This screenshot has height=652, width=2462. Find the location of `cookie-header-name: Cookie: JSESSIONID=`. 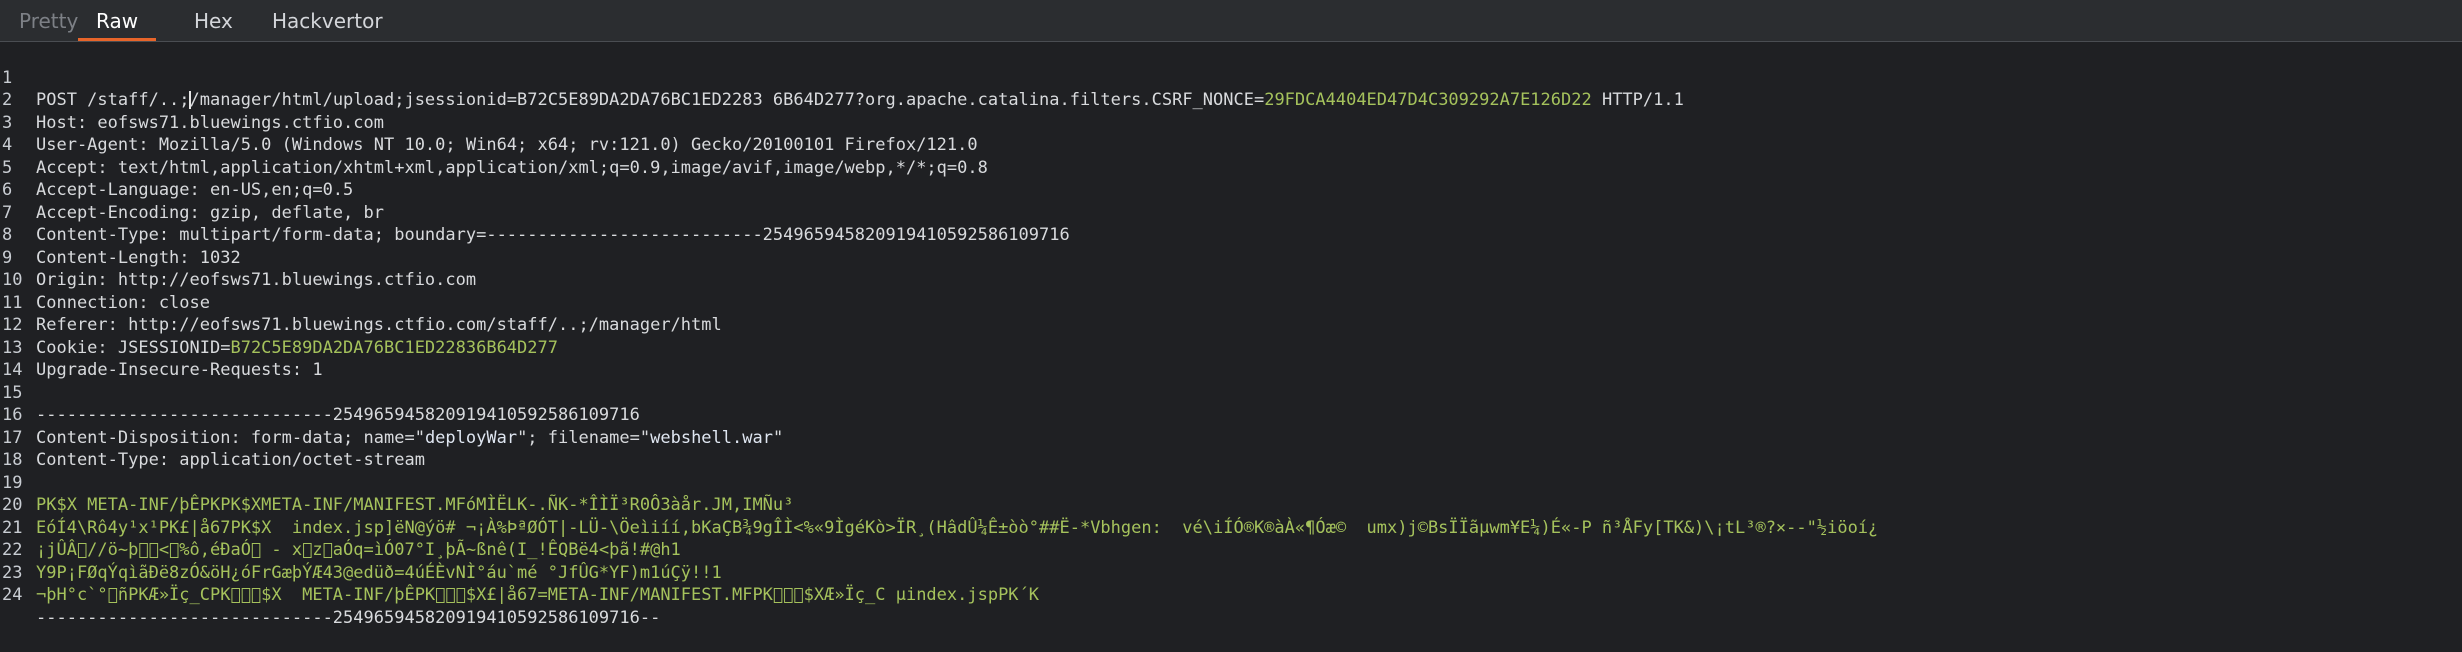

cookie-header-name: Cookie: JSESSIONID= is located at coordinates (133, 348).